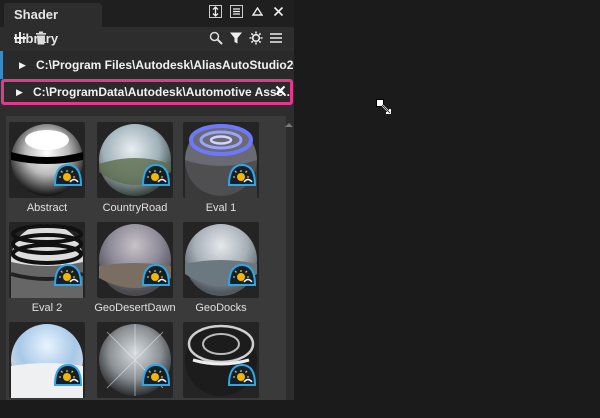 The image size is (600, 418). Describe the element at coordinates (215, 11) in the screenshot. I see `pin-icon` at that location.